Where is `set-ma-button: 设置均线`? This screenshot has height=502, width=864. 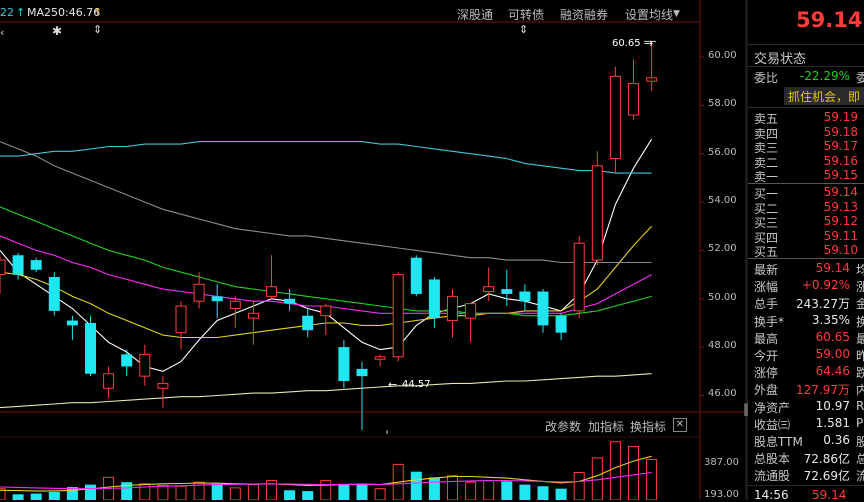 set-ma-button: 设置均线 is located at coordinates (649, 14).